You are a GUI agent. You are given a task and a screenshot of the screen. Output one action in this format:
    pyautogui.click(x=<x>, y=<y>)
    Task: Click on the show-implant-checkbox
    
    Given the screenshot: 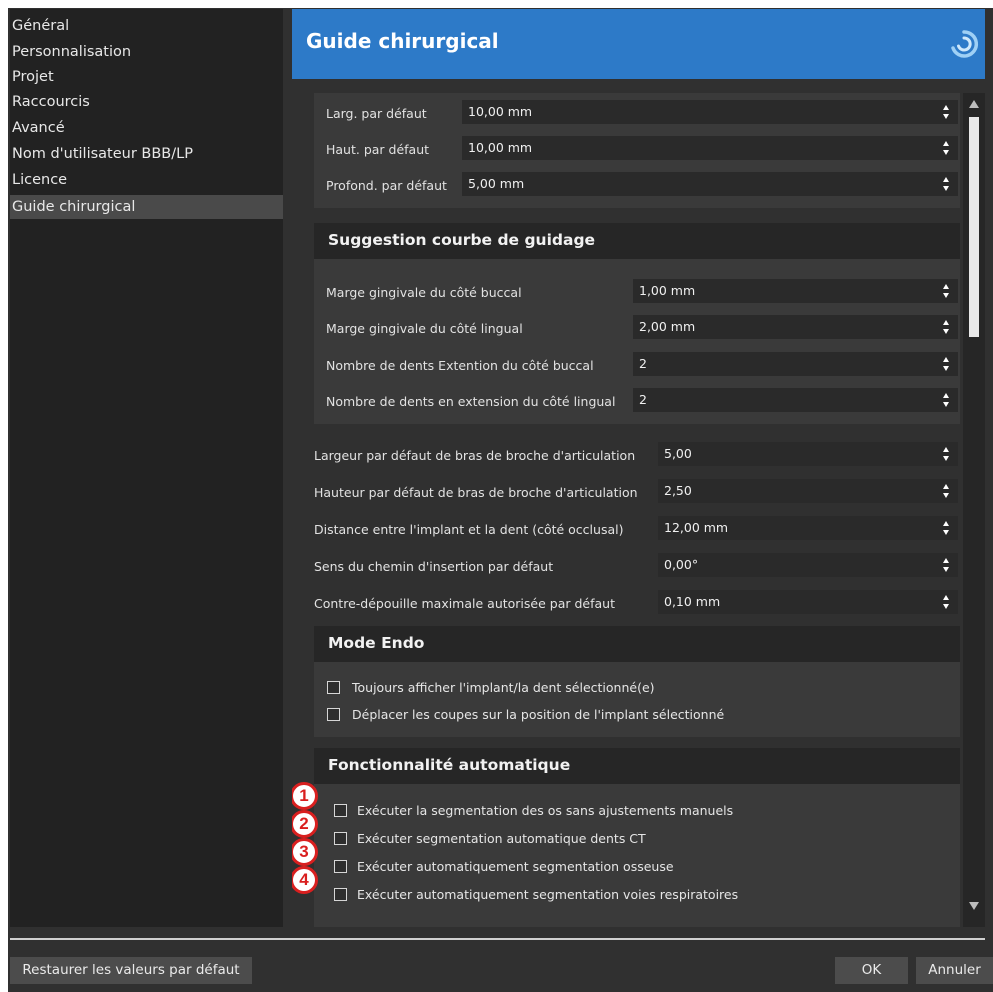 What is the action you would take?
    pyautogui.click(x=333, y=687)
    